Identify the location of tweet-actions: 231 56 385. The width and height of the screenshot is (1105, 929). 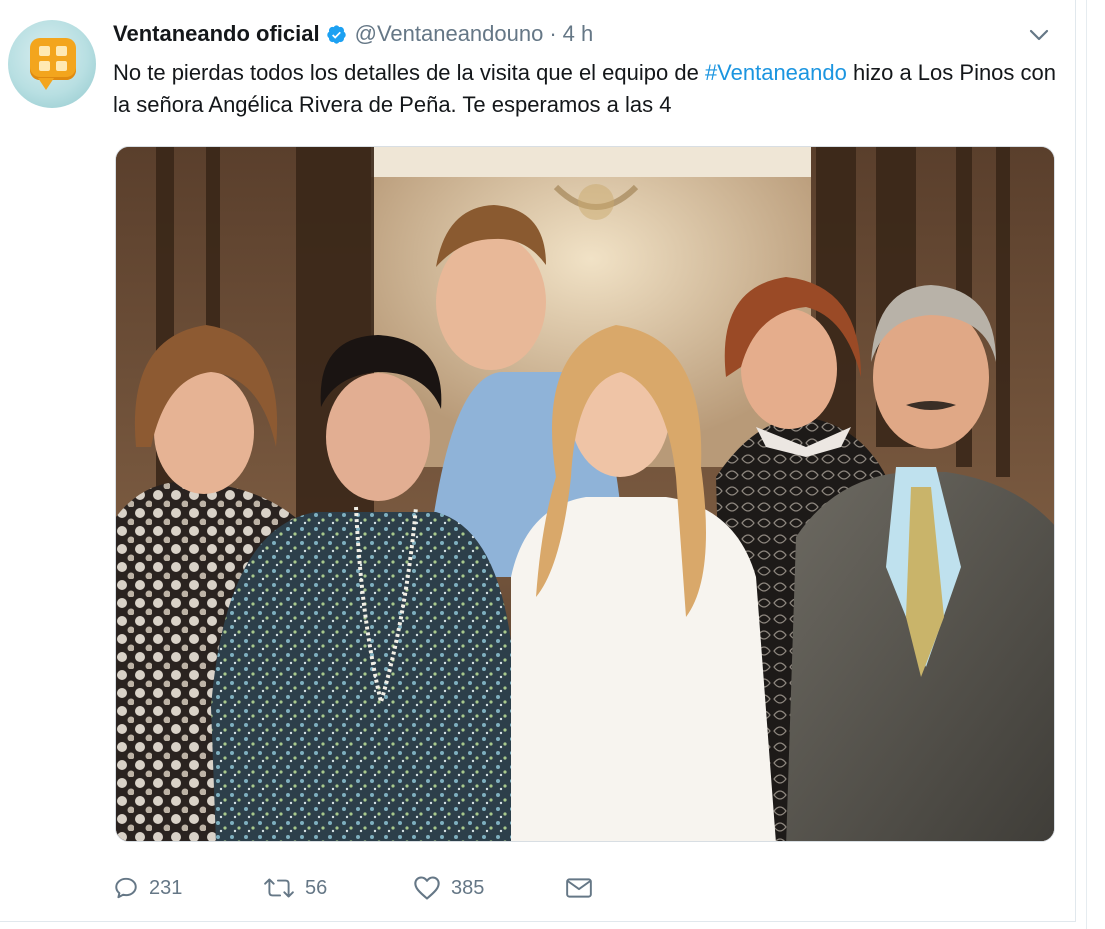
(353, 888).